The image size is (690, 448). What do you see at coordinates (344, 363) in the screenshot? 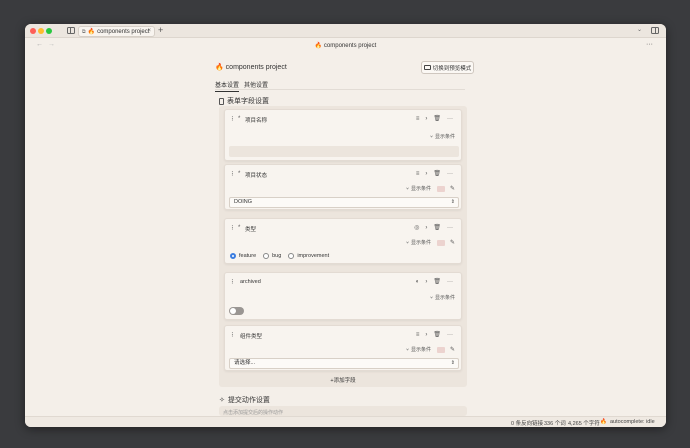
I see `component-type-select: 请选择... ⇕` at bounding box center [344, 363].